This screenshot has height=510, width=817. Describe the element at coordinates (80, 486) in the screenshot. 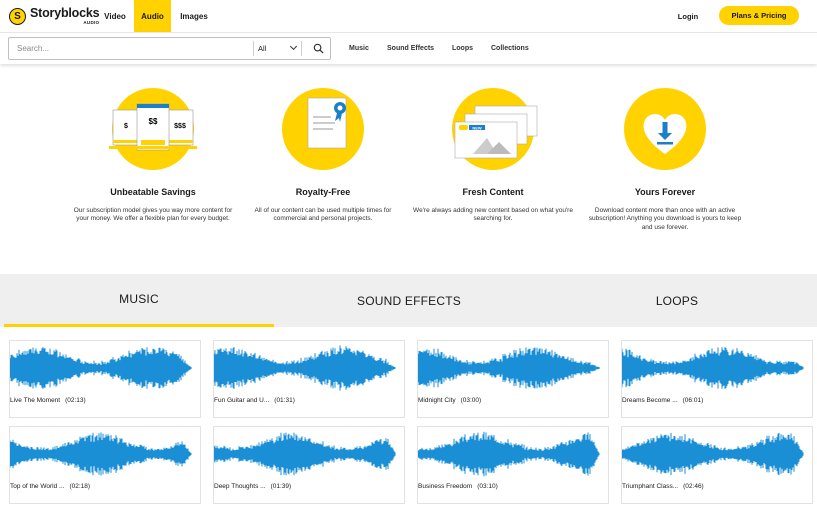

I see `track-duration: (02:18)` at that location.